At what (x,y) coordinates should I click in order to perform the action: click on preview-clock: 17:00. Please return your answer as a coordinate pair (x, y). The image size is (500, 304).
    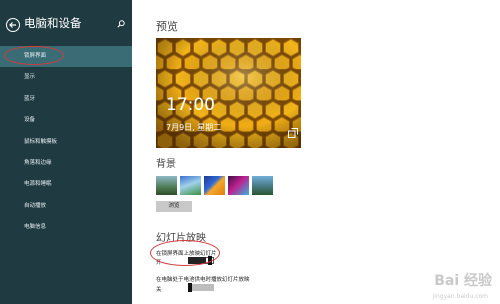
    Looking at the image, I should click on (190, 105).